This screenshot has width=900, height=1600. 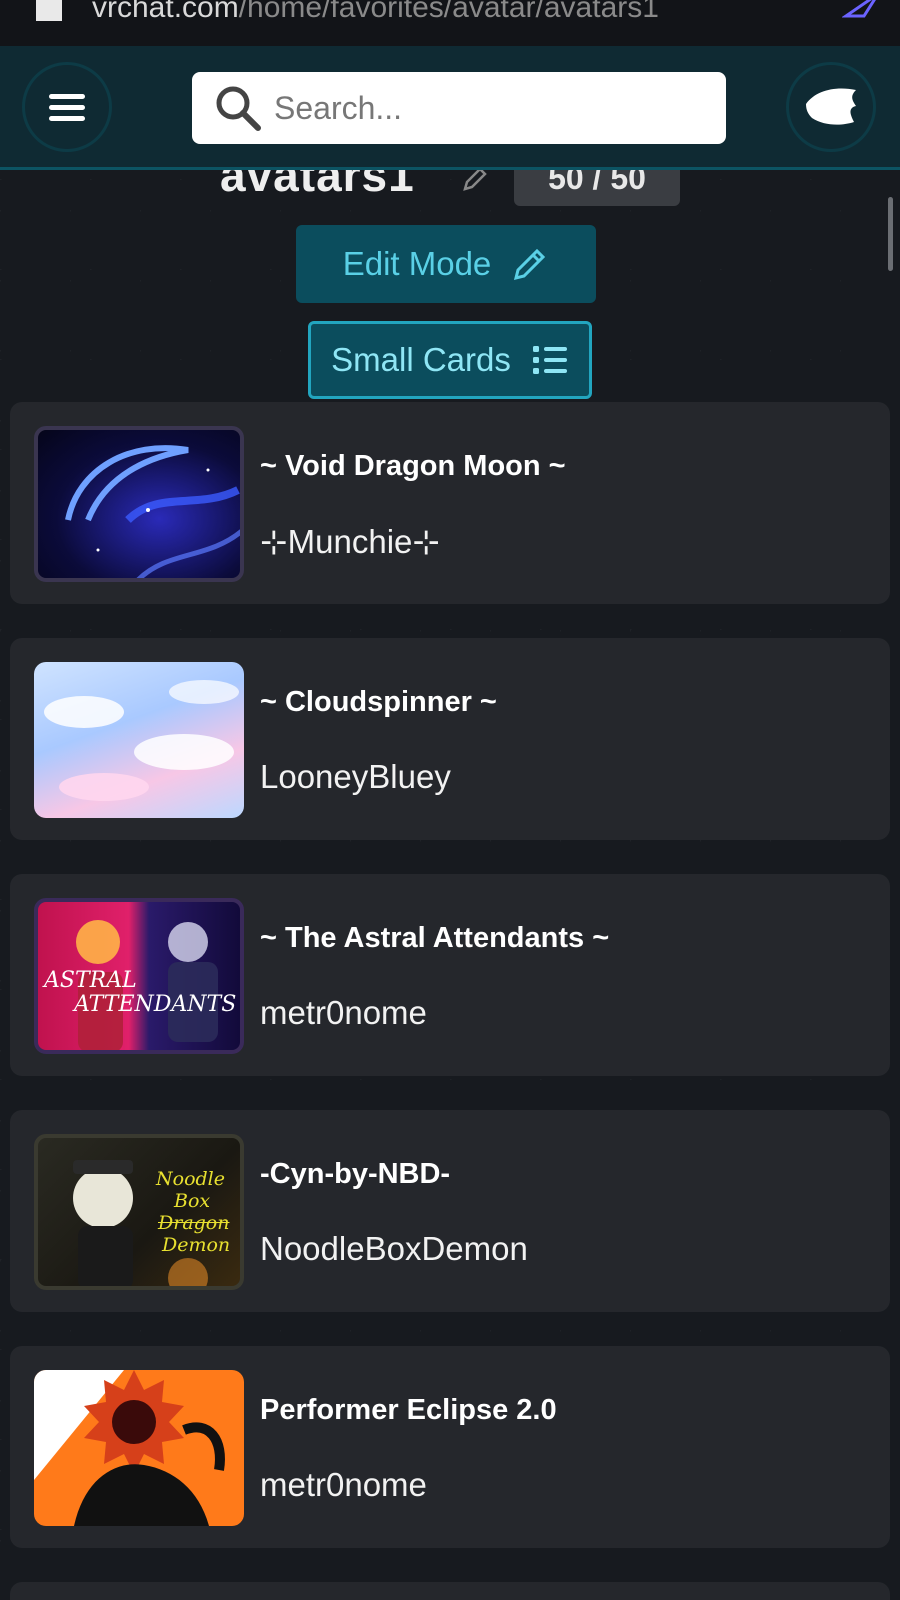 What do you see at coordinates (448, 12) in the screenshot?
I see `url-path: /home/favorites/avatar/avatars1` at bounding box center [448, 12].